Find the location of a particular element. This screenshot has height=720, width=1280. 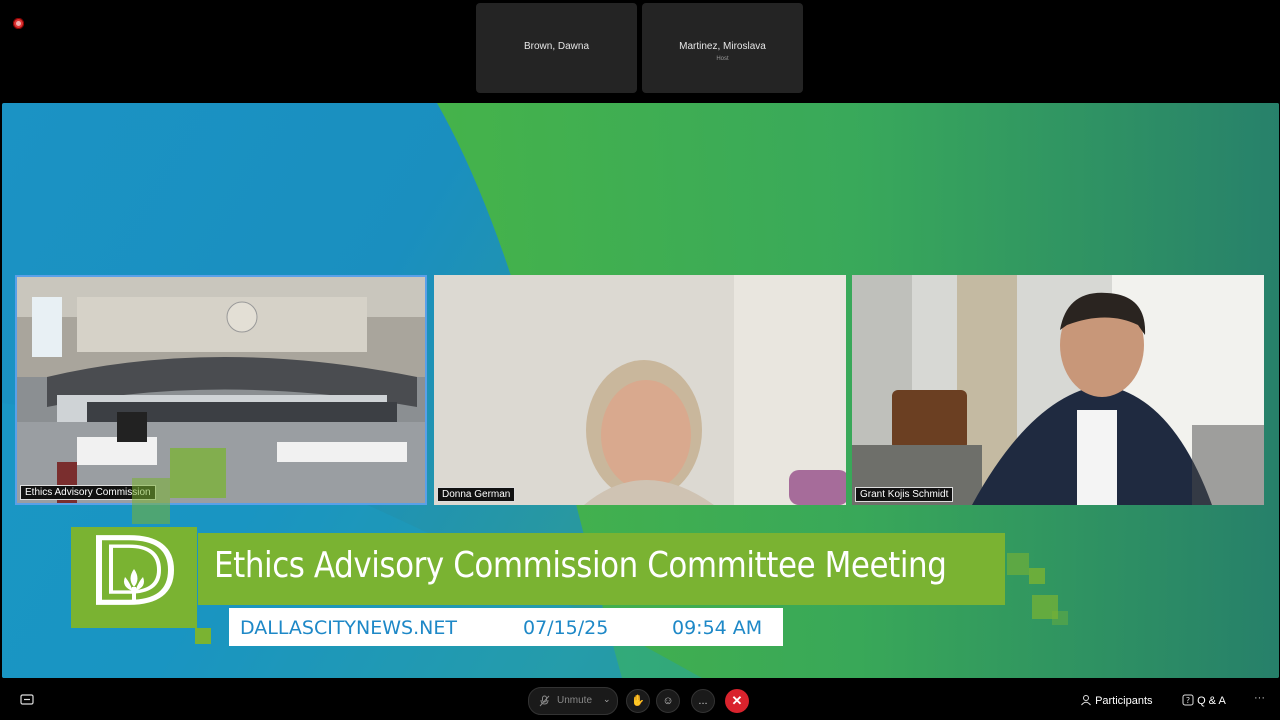

video-tile-grant: Grant Kojis Schmidt is located at coordinates (1058, 390).